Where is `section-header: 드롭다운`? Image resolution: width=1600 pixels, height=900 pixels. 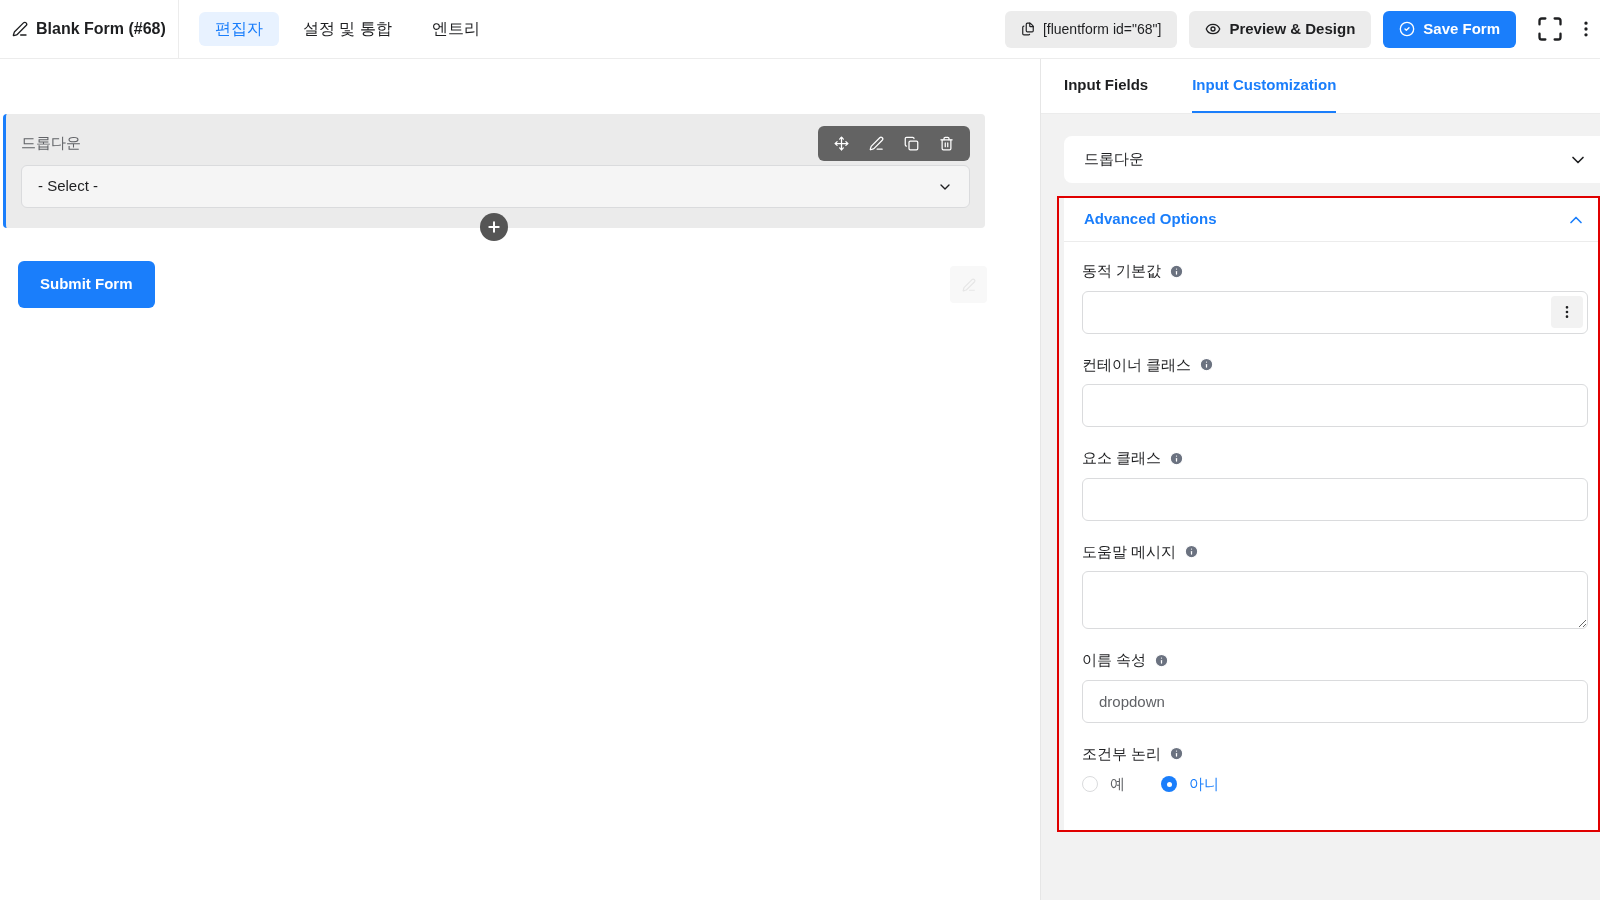 section-header: 드롭다운 is located at coordinates (1332, 159).